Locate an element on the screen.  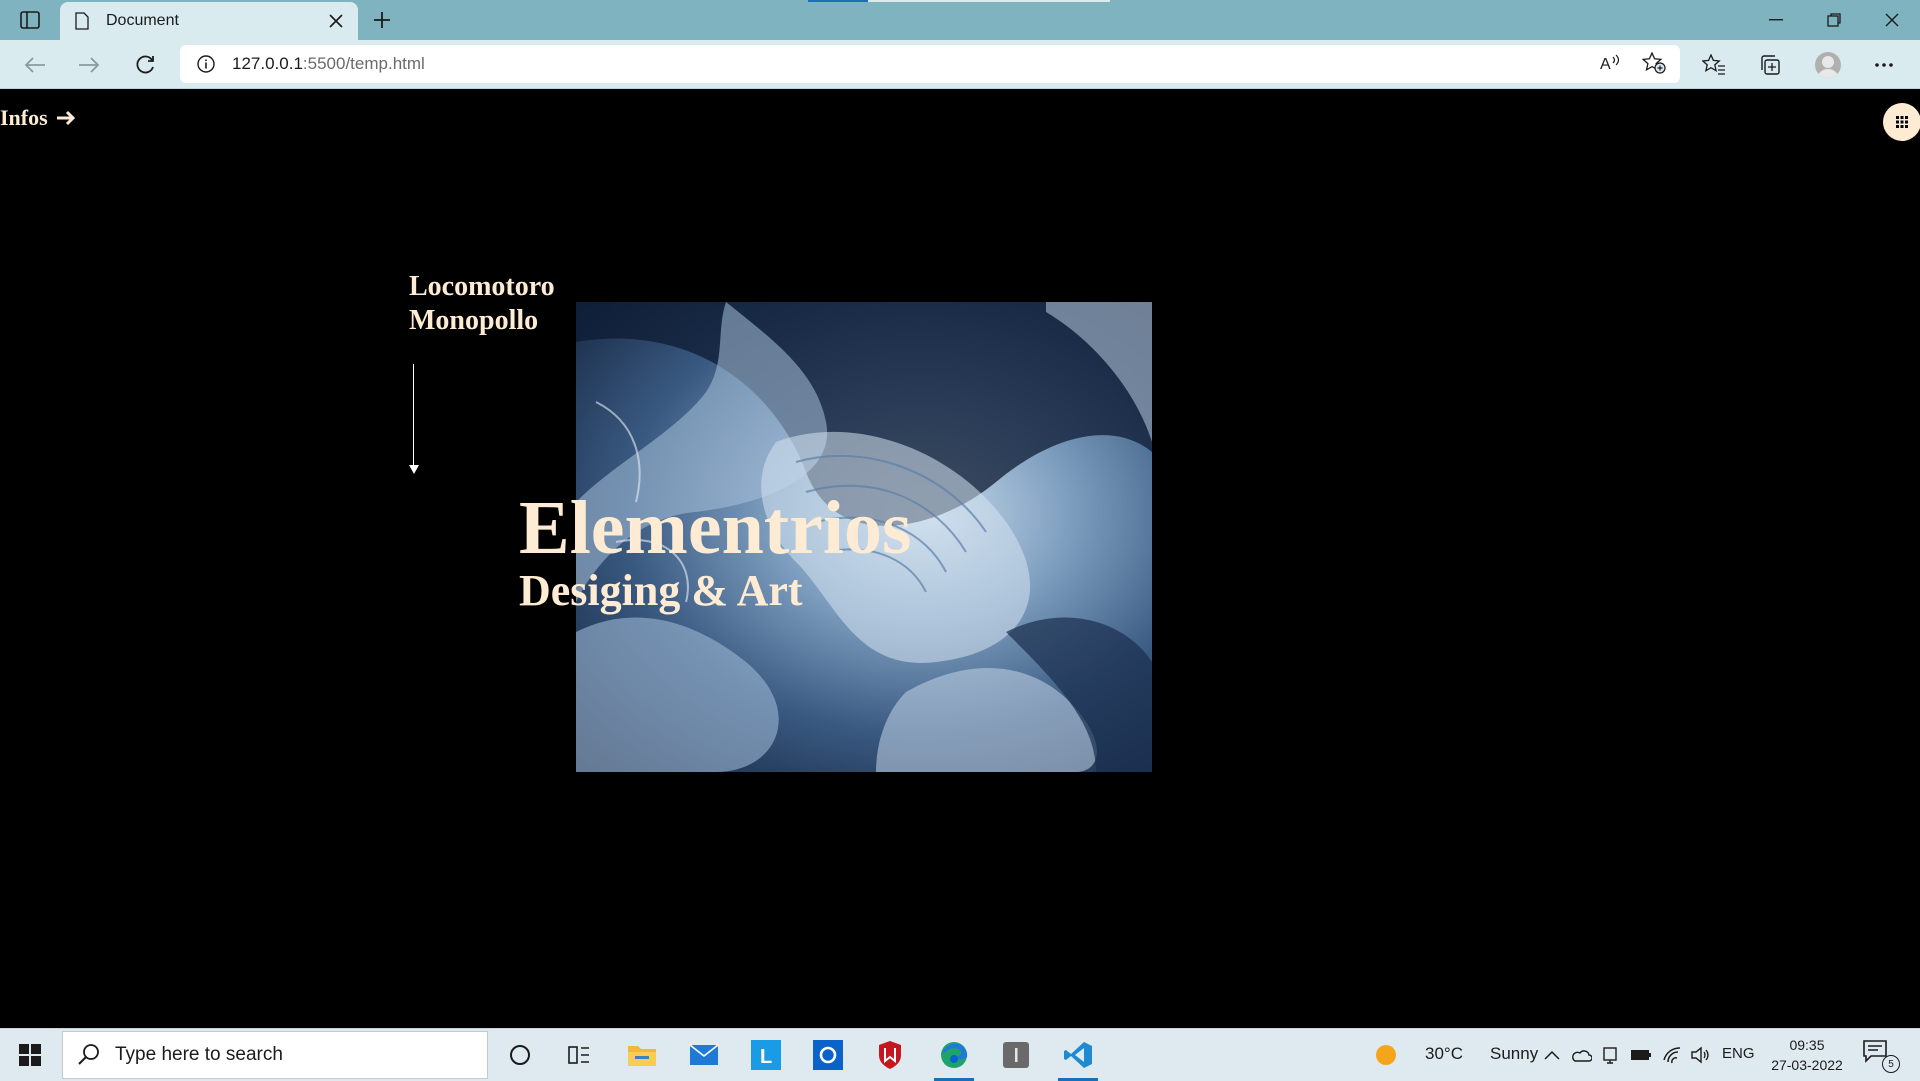
svg-text: L is located at coordinates (766, 1057).